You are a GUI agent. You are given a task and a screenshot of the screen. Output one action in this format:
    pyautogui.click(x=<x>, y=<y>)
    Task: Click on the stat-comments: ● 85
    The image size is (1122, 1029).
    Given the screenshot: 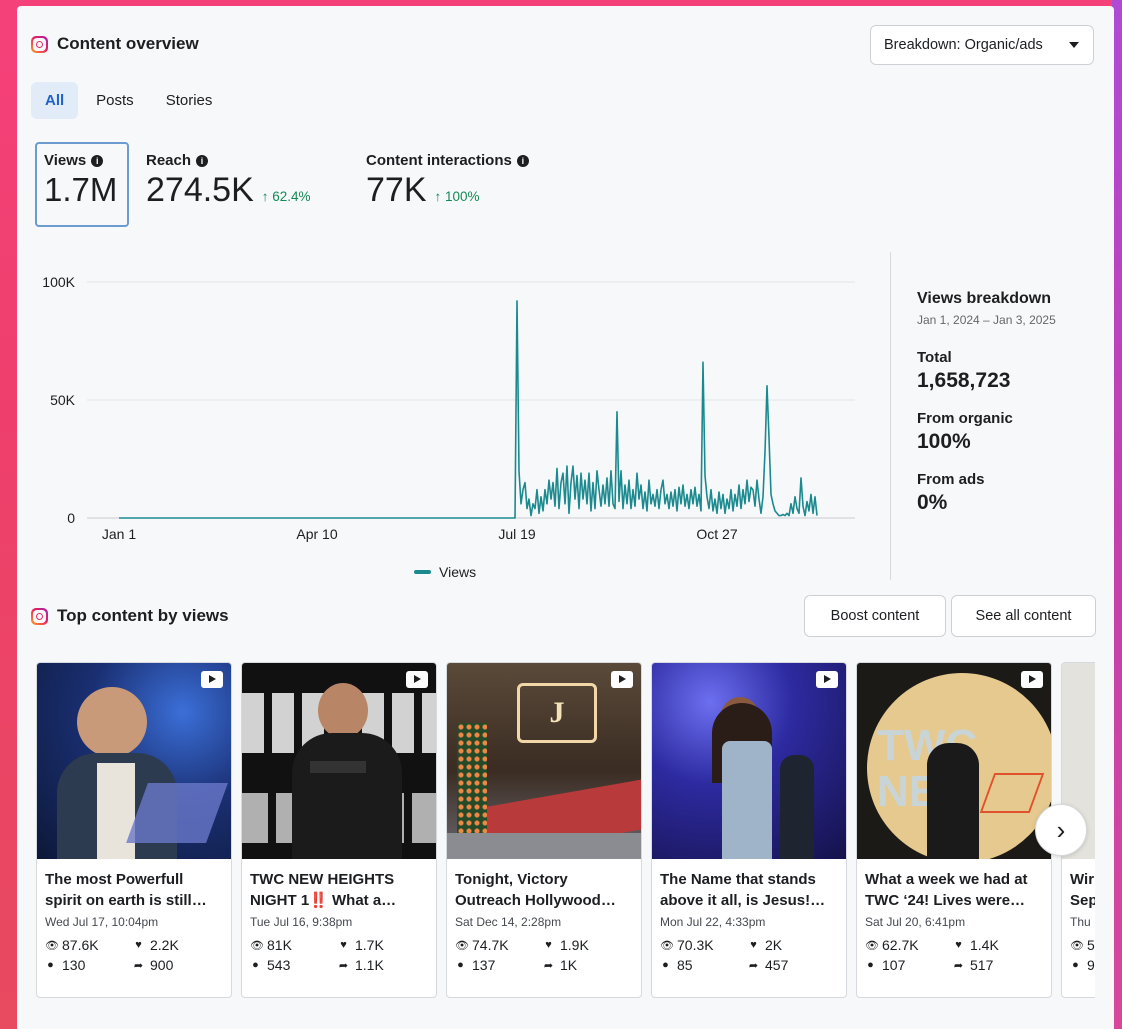 What is the action you would take?
    pyautogui.click(x=704, y=965)
    